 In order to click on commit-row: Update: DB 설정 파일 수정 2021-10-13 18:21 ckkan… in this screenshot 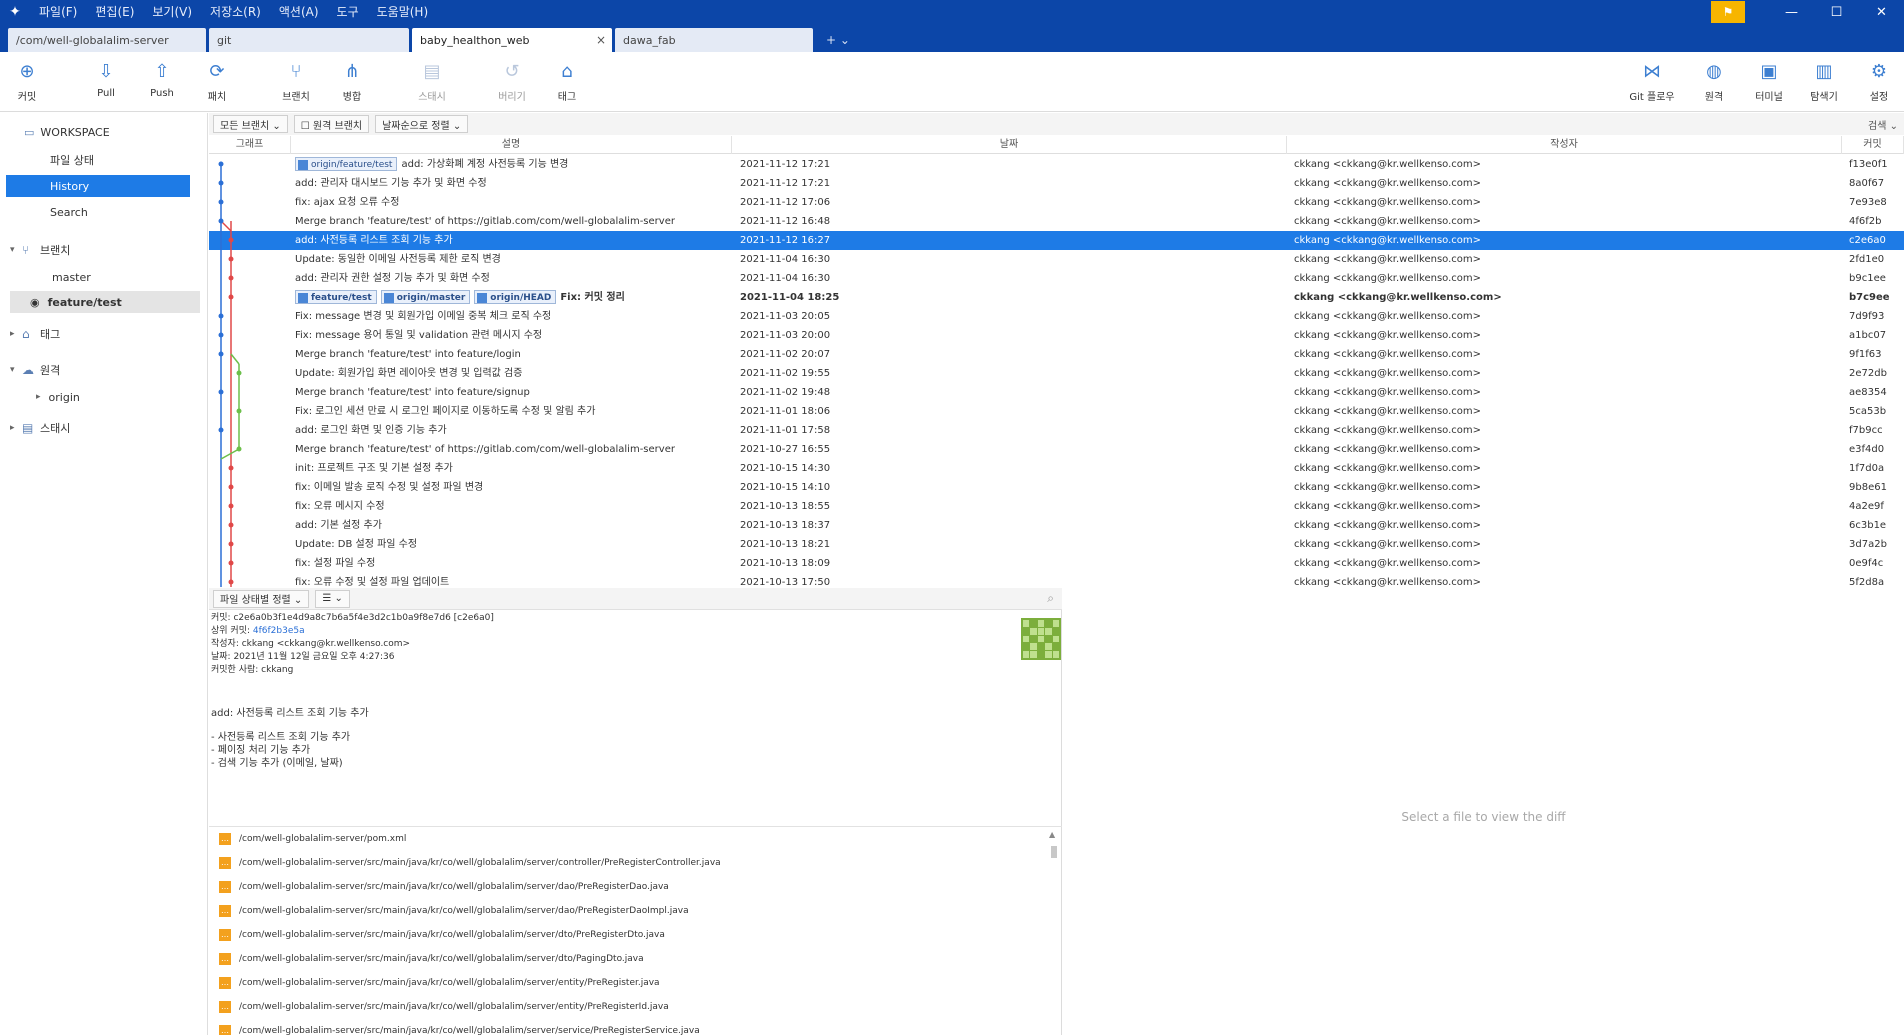, I will do `click(1056, 544)`.